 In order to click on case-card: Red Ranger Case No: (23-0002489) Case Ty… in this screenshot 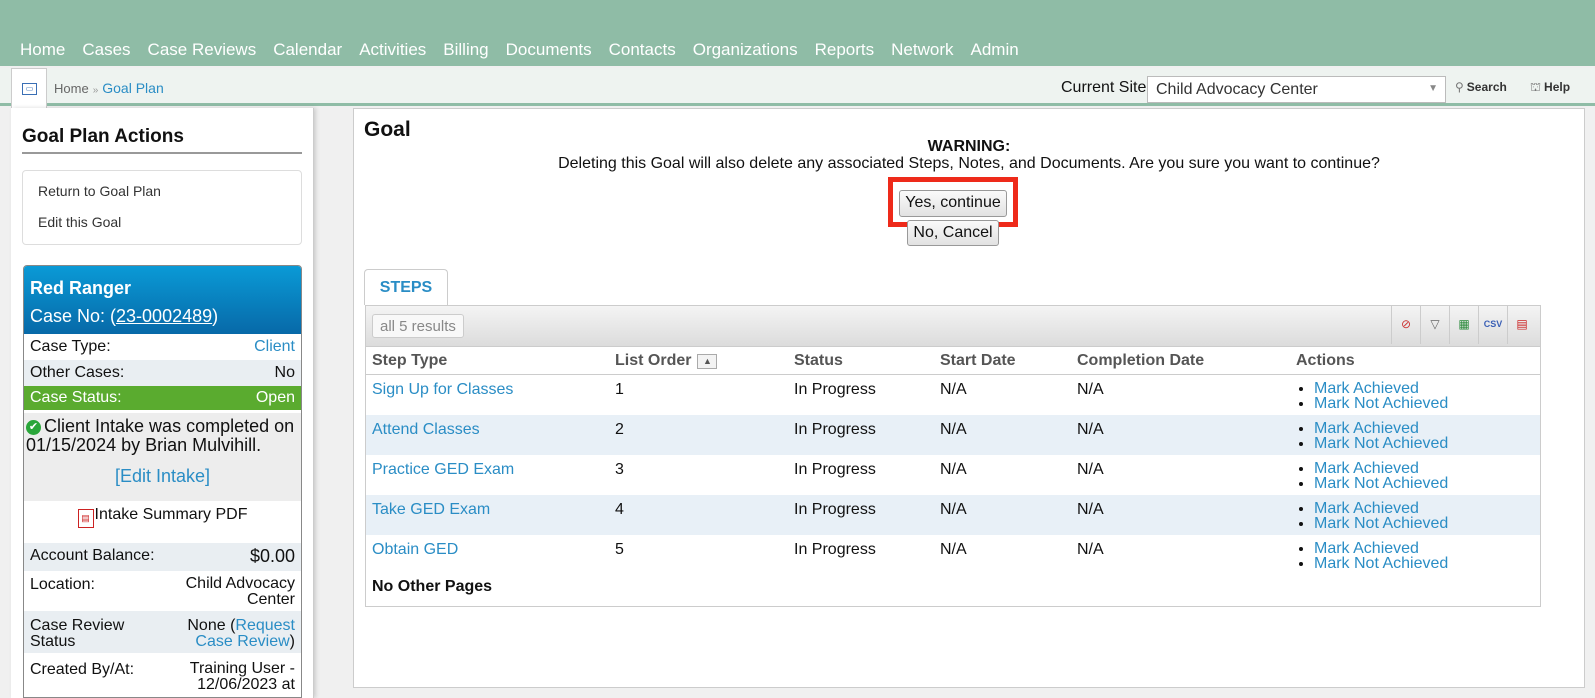, I will do `click(162, 481)`.